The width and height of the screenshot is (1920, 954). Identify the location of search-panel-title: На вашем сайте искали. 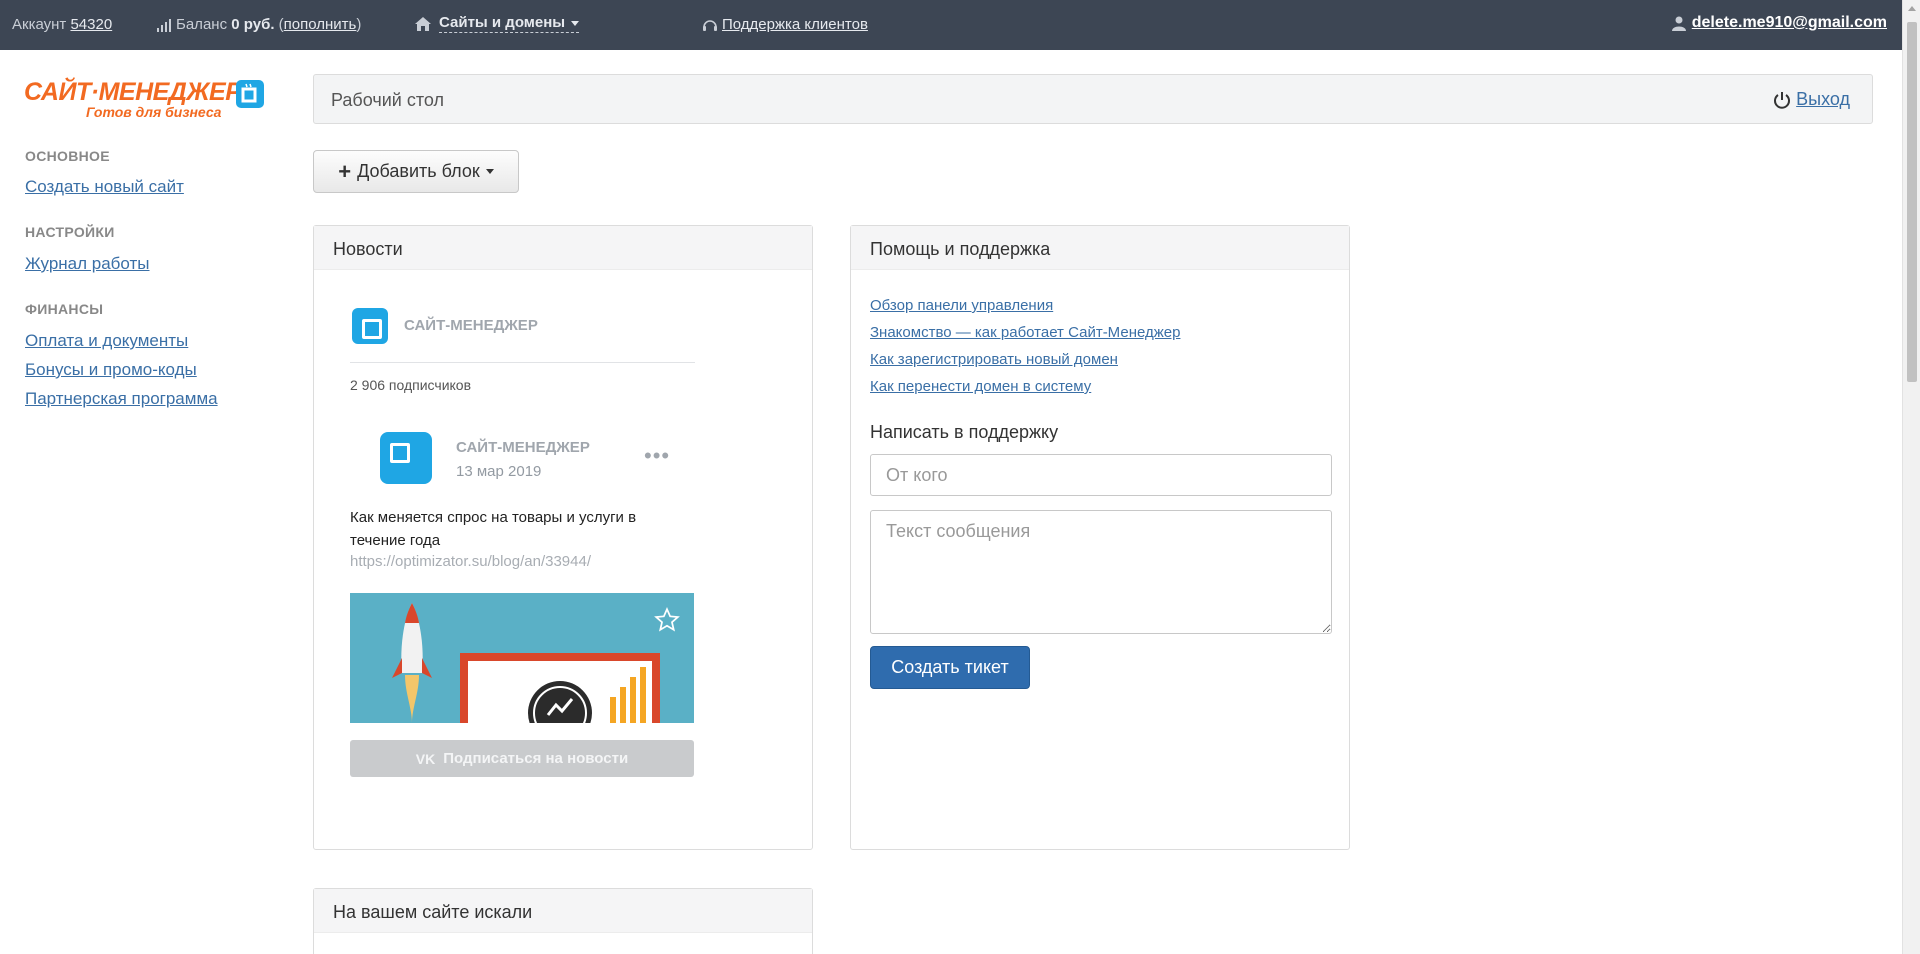
(563, 911).